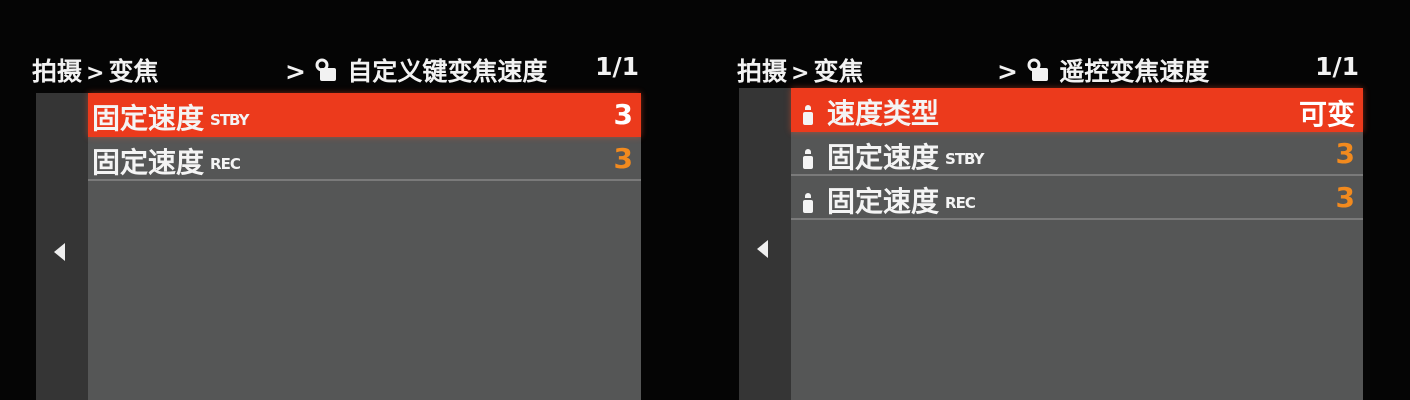 Image resolution: width=1410 pixels, height=400 pixels. I want to click on menu-header: 拍摄 > 变焦 > 自定义键变焦速度 1/1, so click(337, 68).